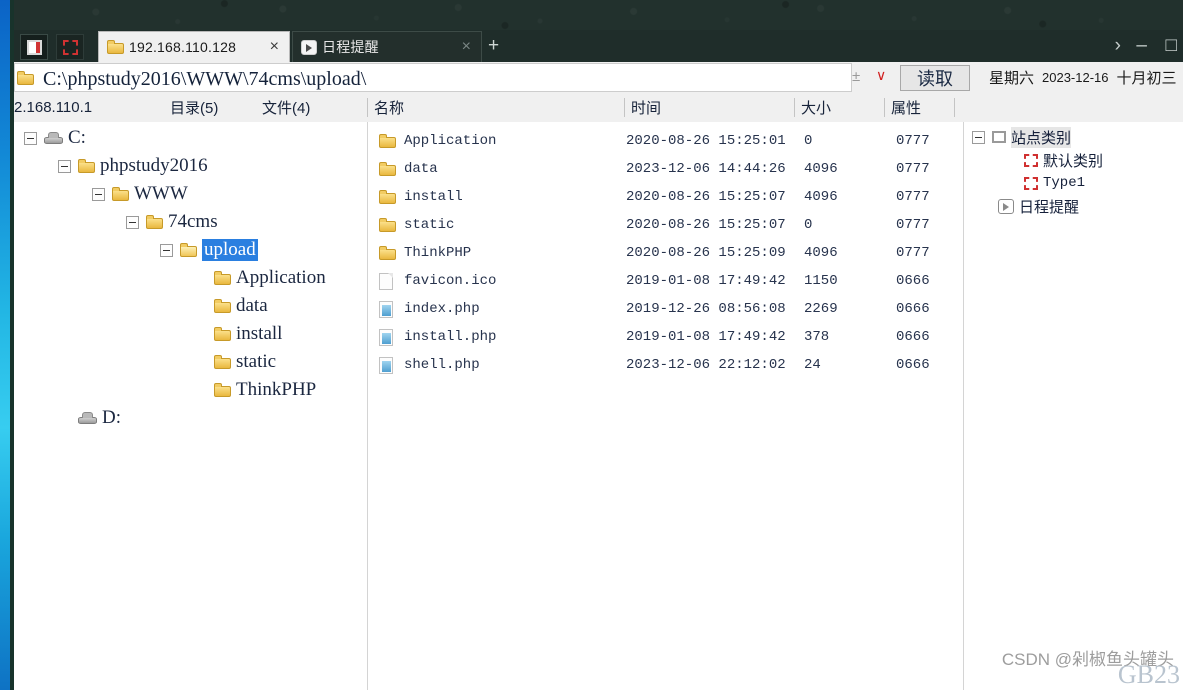  I want to click on file-time-cell: 2020-08-26 15:25:07, so click(706, 197).